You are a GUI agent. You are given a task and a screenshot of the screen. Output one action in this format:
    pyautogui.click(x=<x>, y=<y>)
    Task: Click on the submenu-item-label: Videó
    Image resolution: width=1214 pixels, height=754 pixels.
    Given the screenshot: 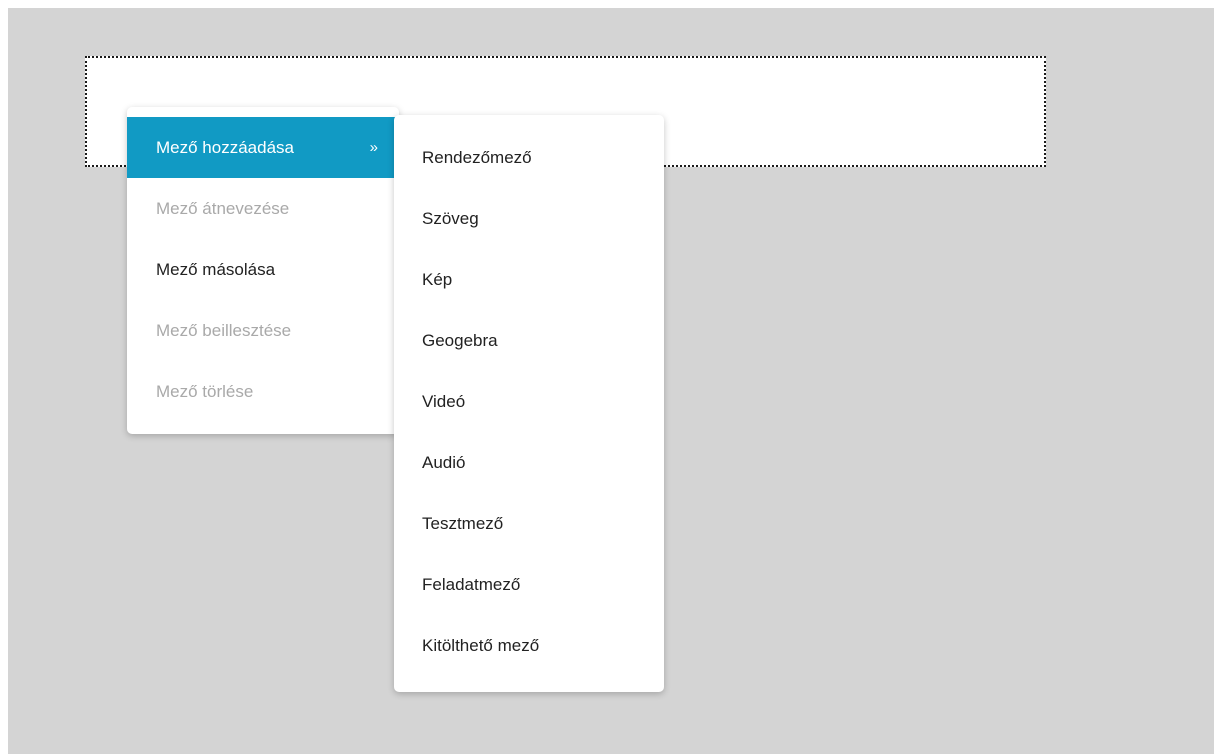 What is the action you would take?
    pyautogui.click(x=444, y=401)
    